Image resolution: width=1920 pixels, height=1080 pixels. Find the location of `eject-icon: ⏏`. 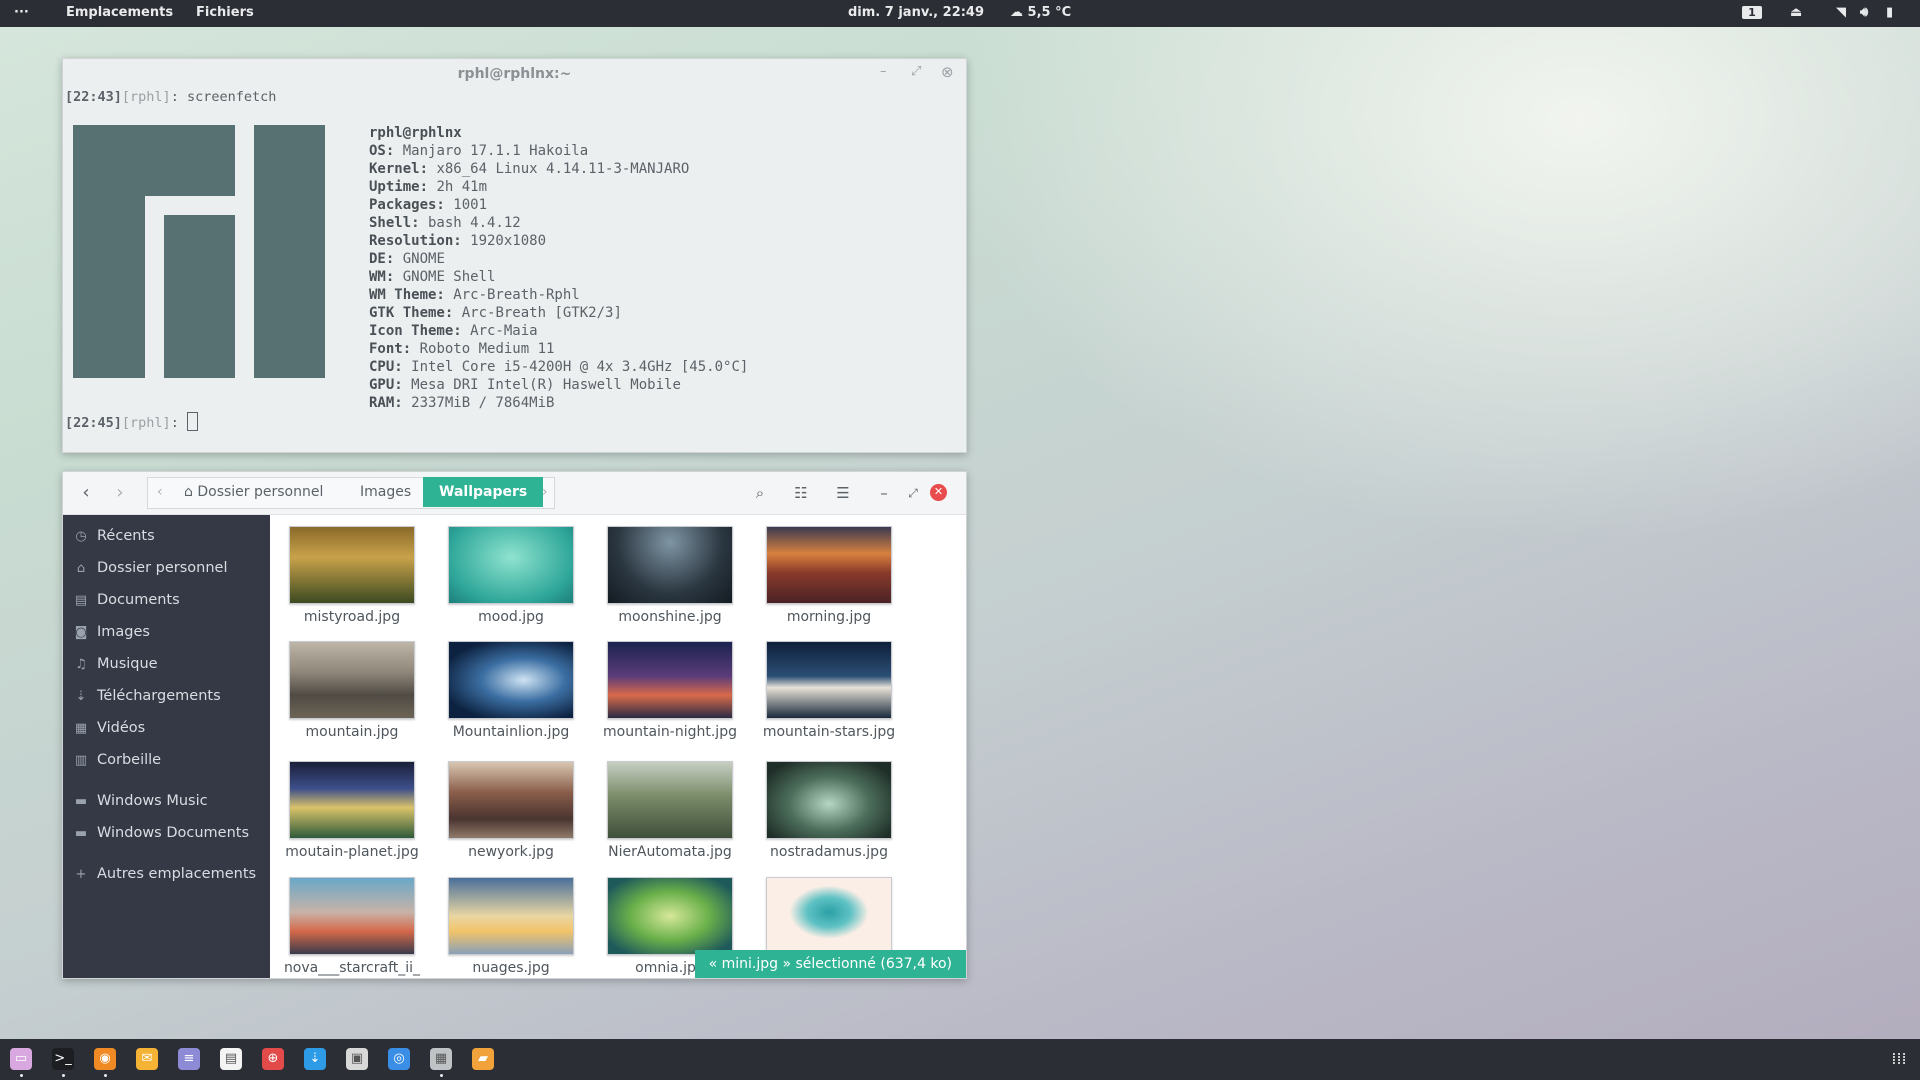

eject-icon: ⏏ is located at coordinates (1796, 13).